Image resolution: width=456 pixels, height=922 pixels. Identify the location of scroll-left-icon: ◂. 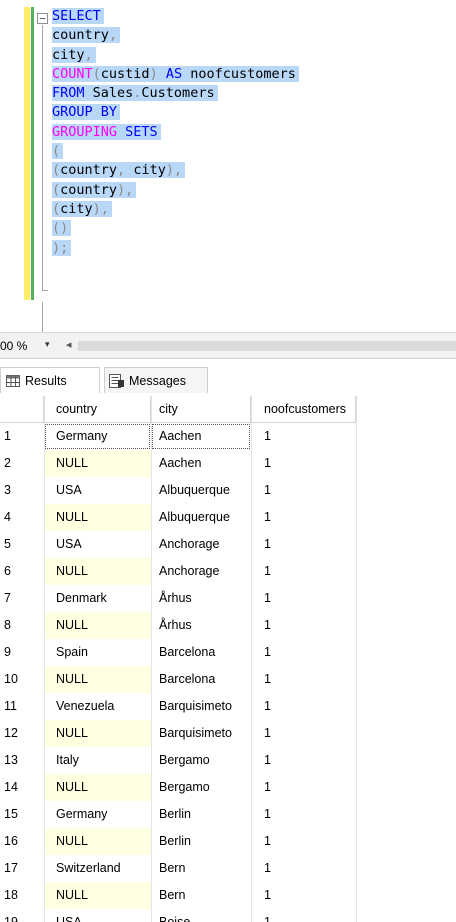
(69, 344).